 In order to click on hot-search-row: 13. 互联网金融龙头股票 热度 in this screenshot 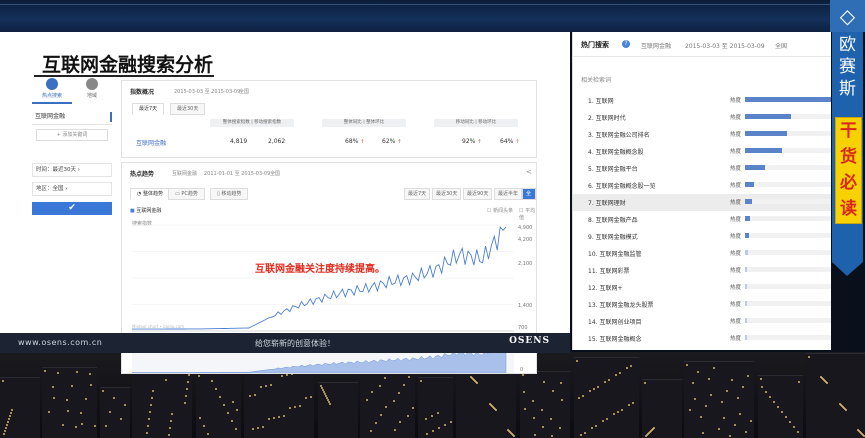, I will do `click(702, 304)`.